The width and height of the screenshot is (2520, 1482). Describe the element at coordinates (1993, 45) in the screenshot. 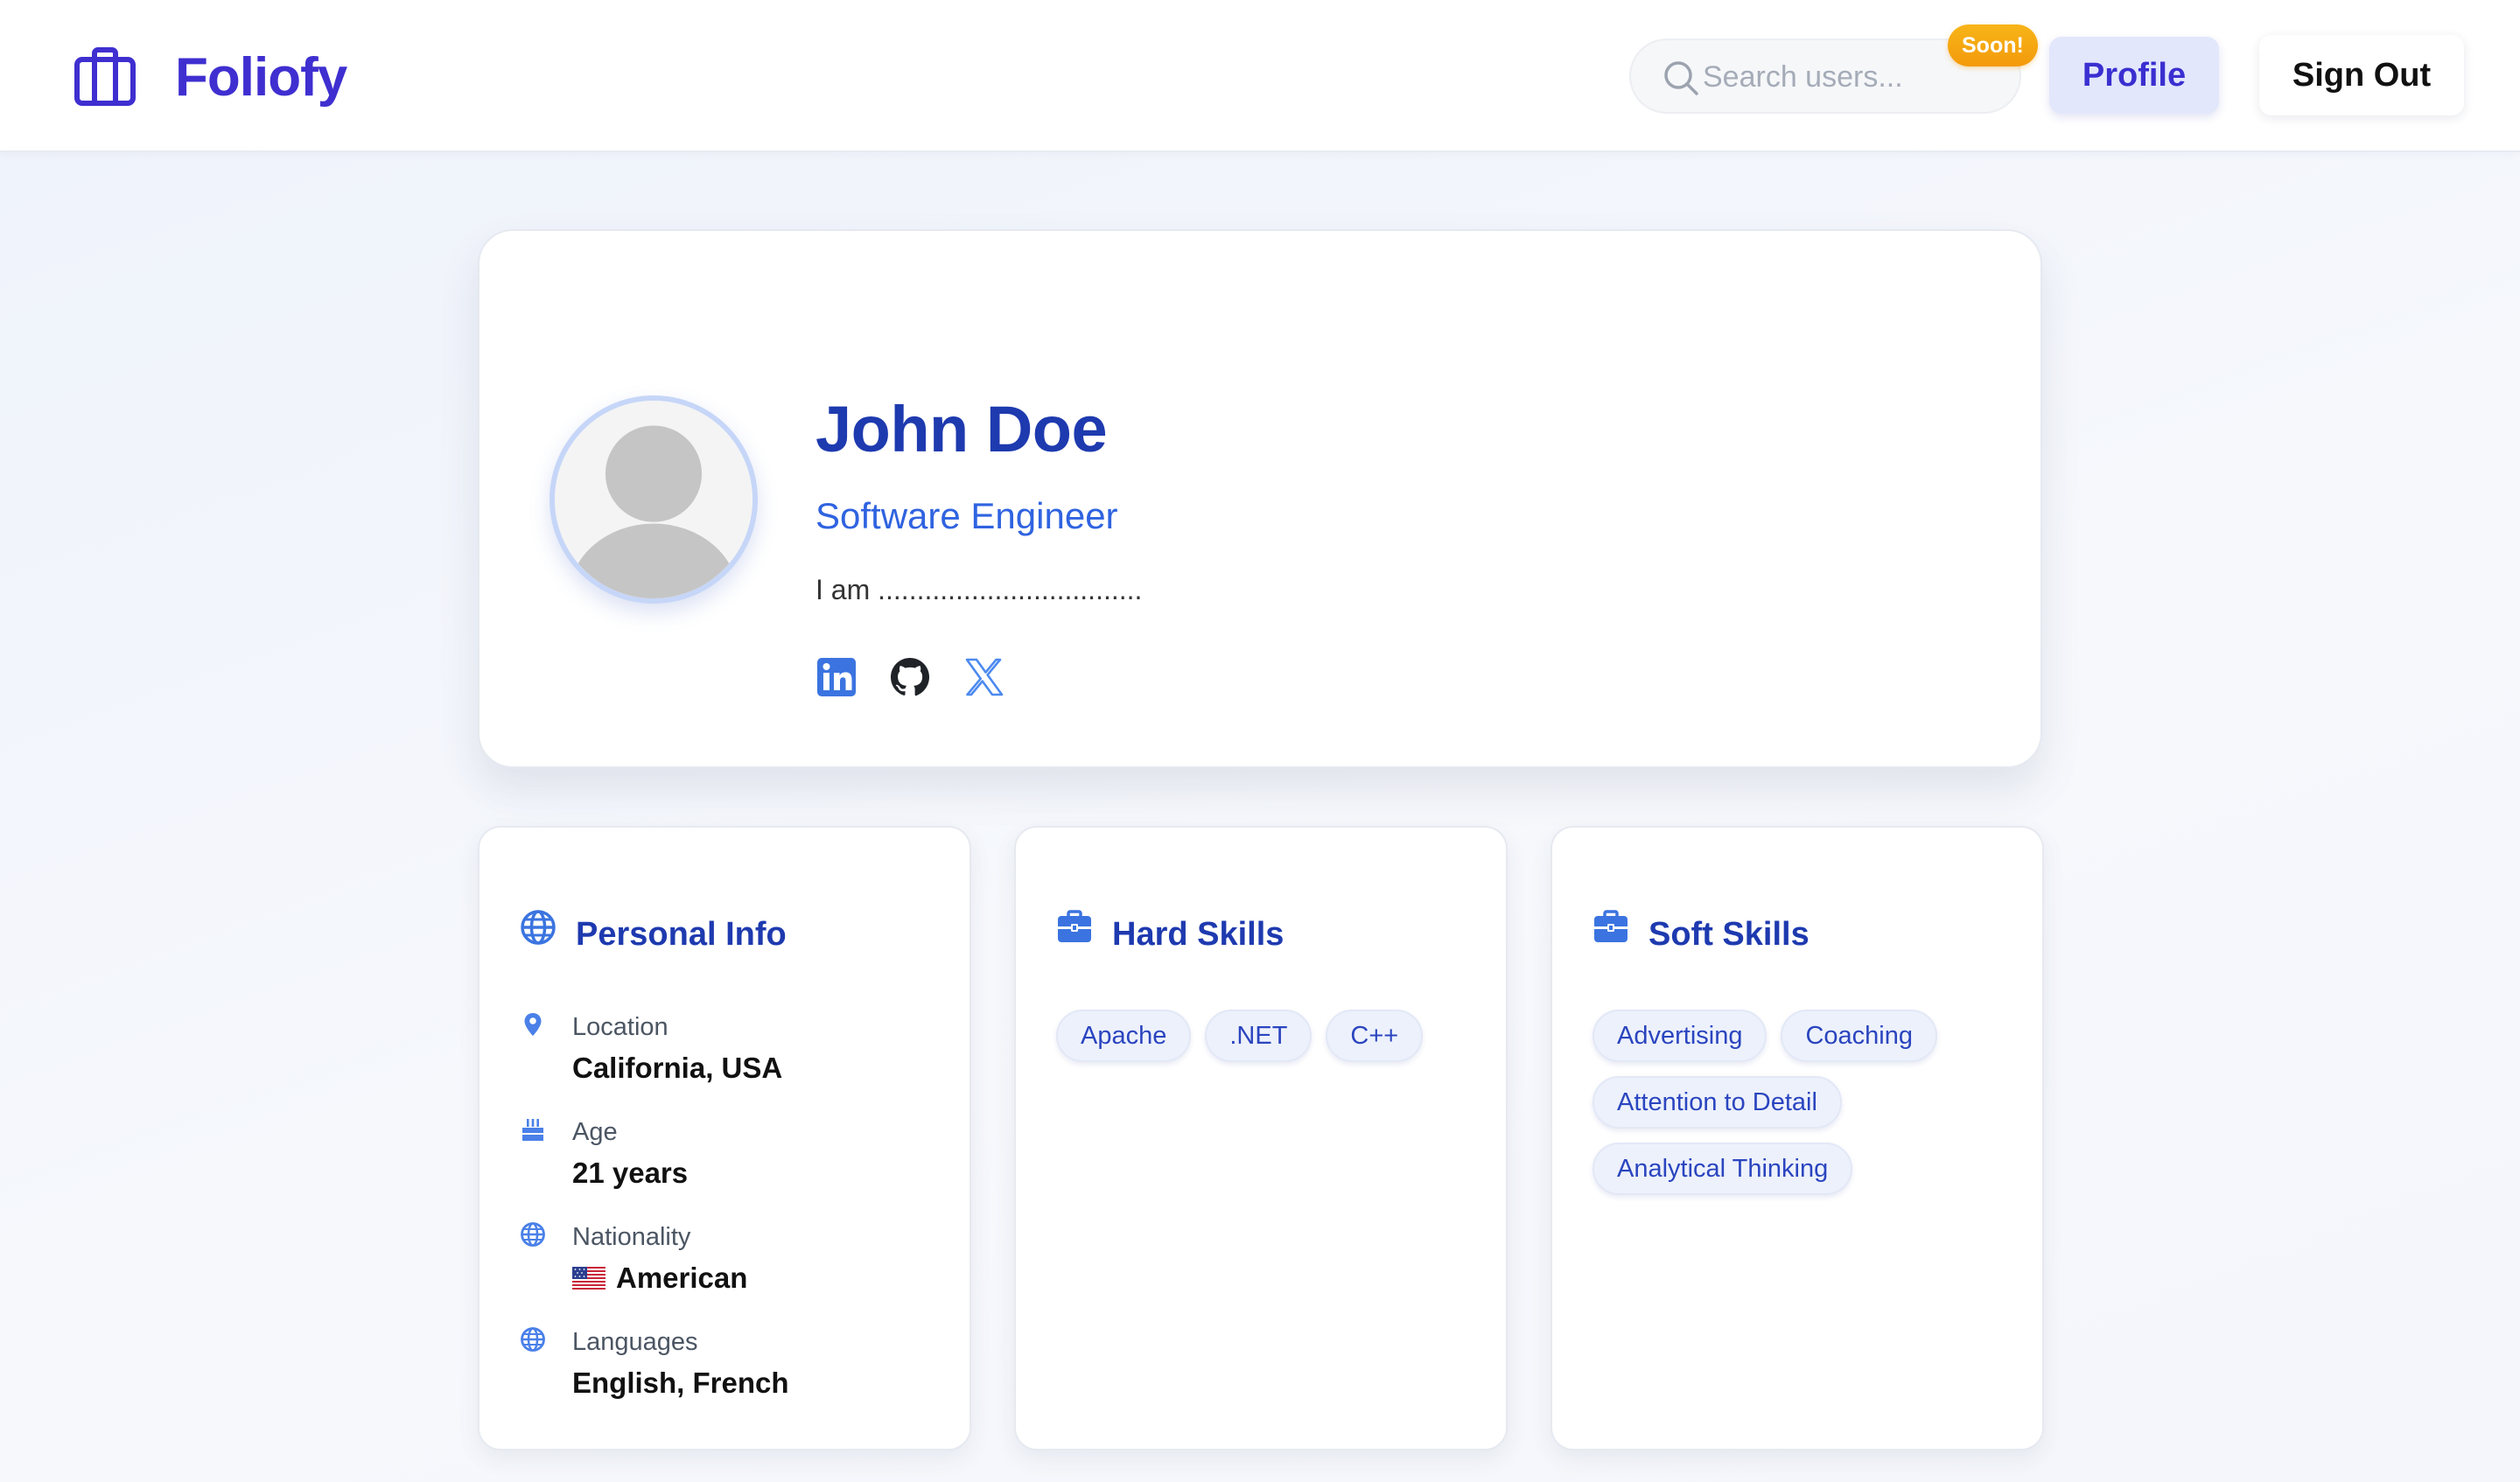

I see `soon-badge: Soon!` at that location.